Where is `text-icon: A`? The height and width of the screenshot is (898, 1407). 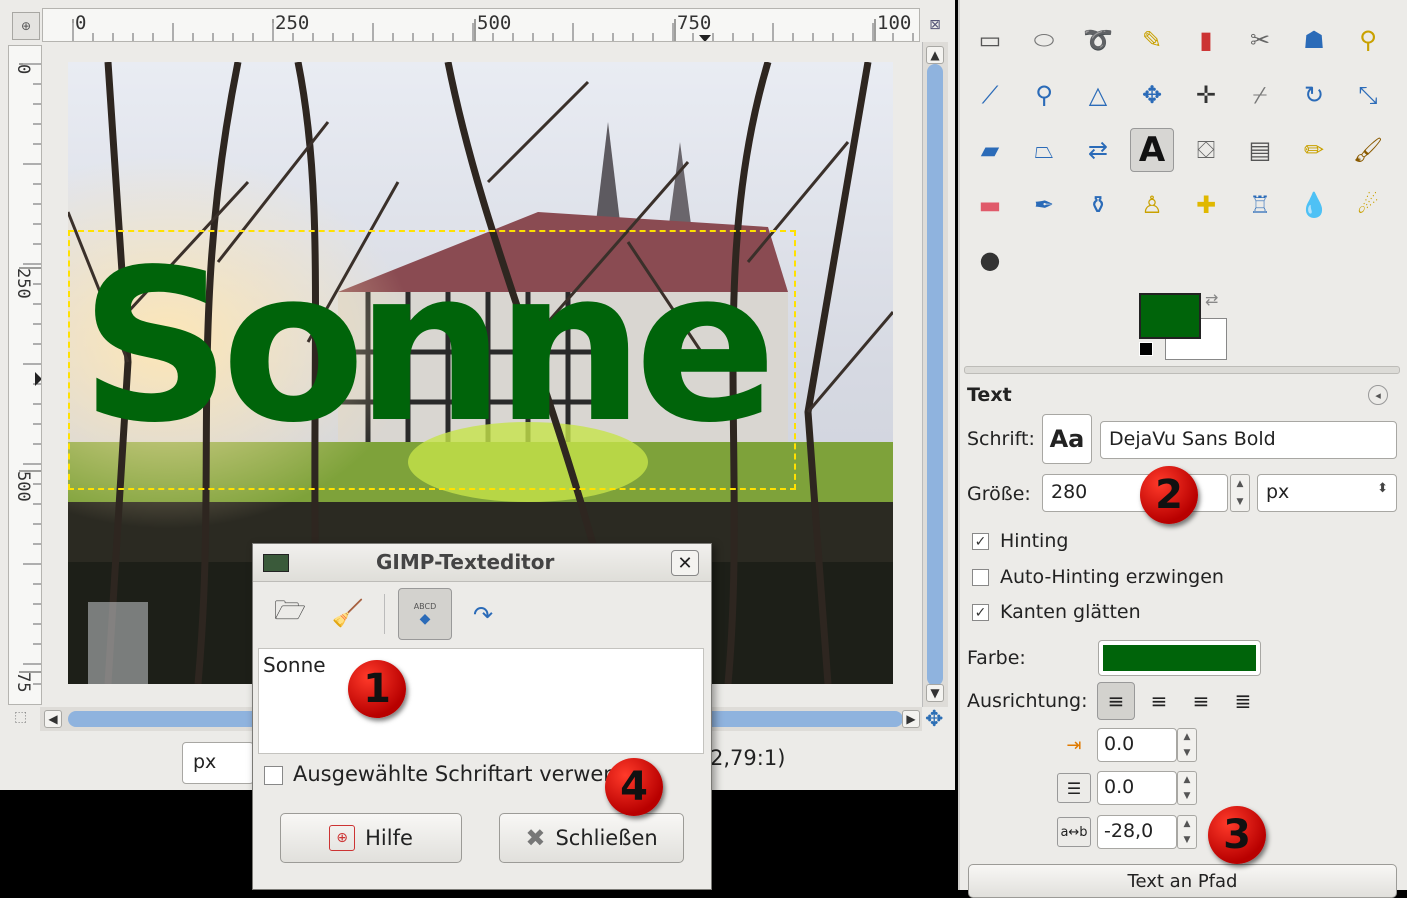 text-icon: A is located at coordinates (1152, 150).